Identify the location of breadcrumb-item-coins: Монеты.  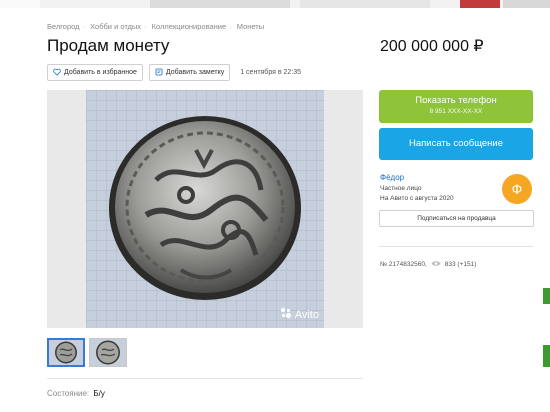
(250, 26).